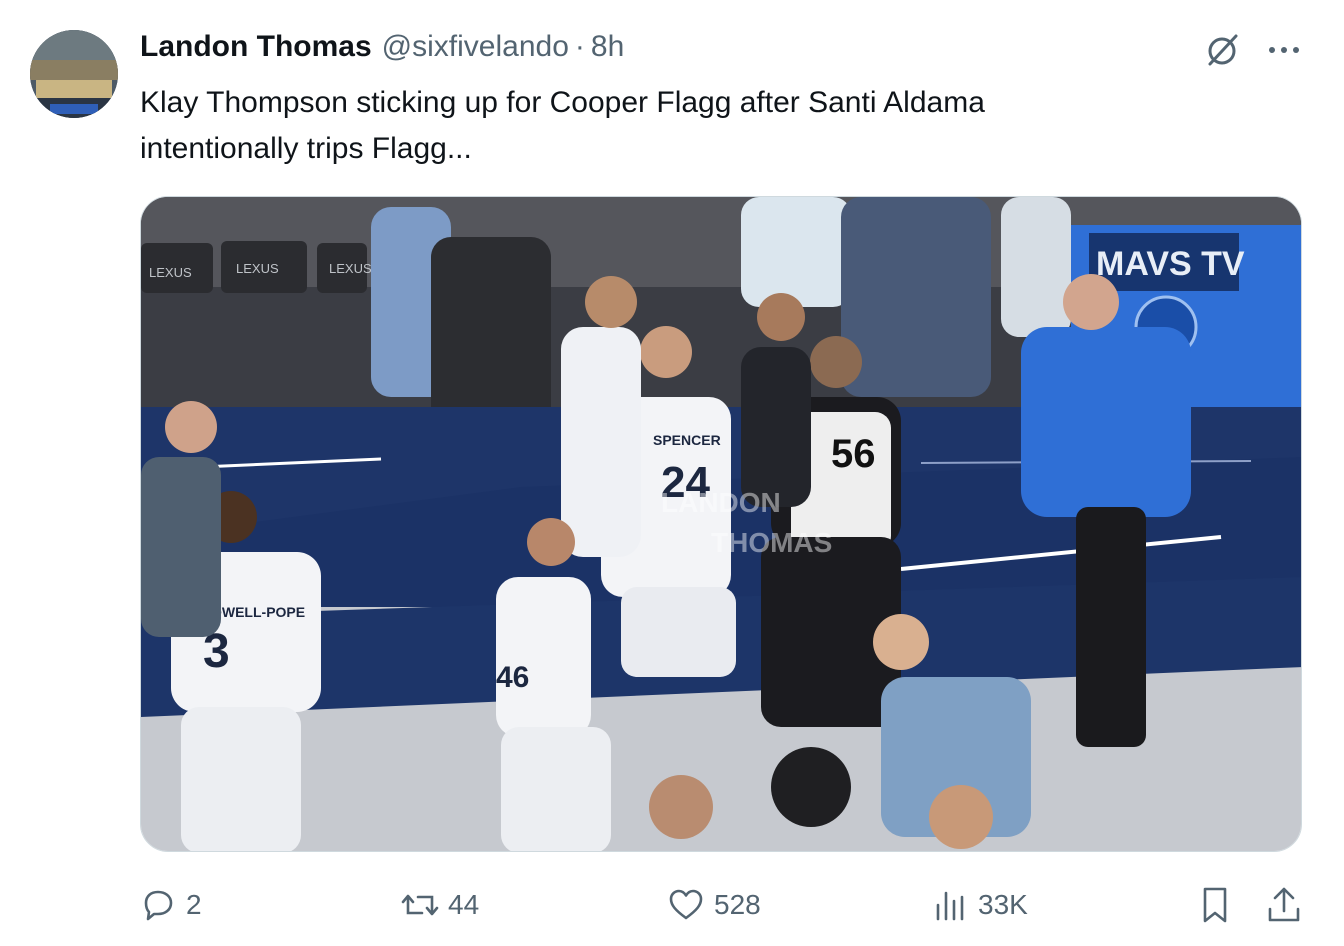 The image size is (1344, 946). What do you see at coordinates (721, 502) in the screenshot?
I see `watermark-line1: LANDON` at bounding box center [721, 502].